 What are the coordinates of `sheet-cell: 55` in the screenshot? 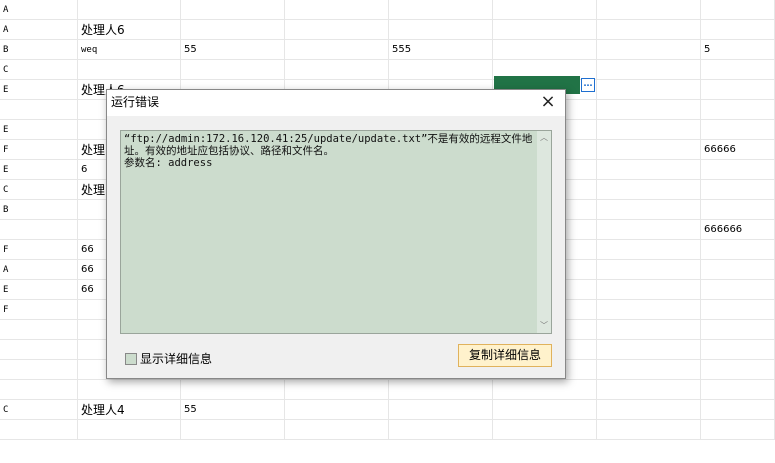 It's located at (233, 410).